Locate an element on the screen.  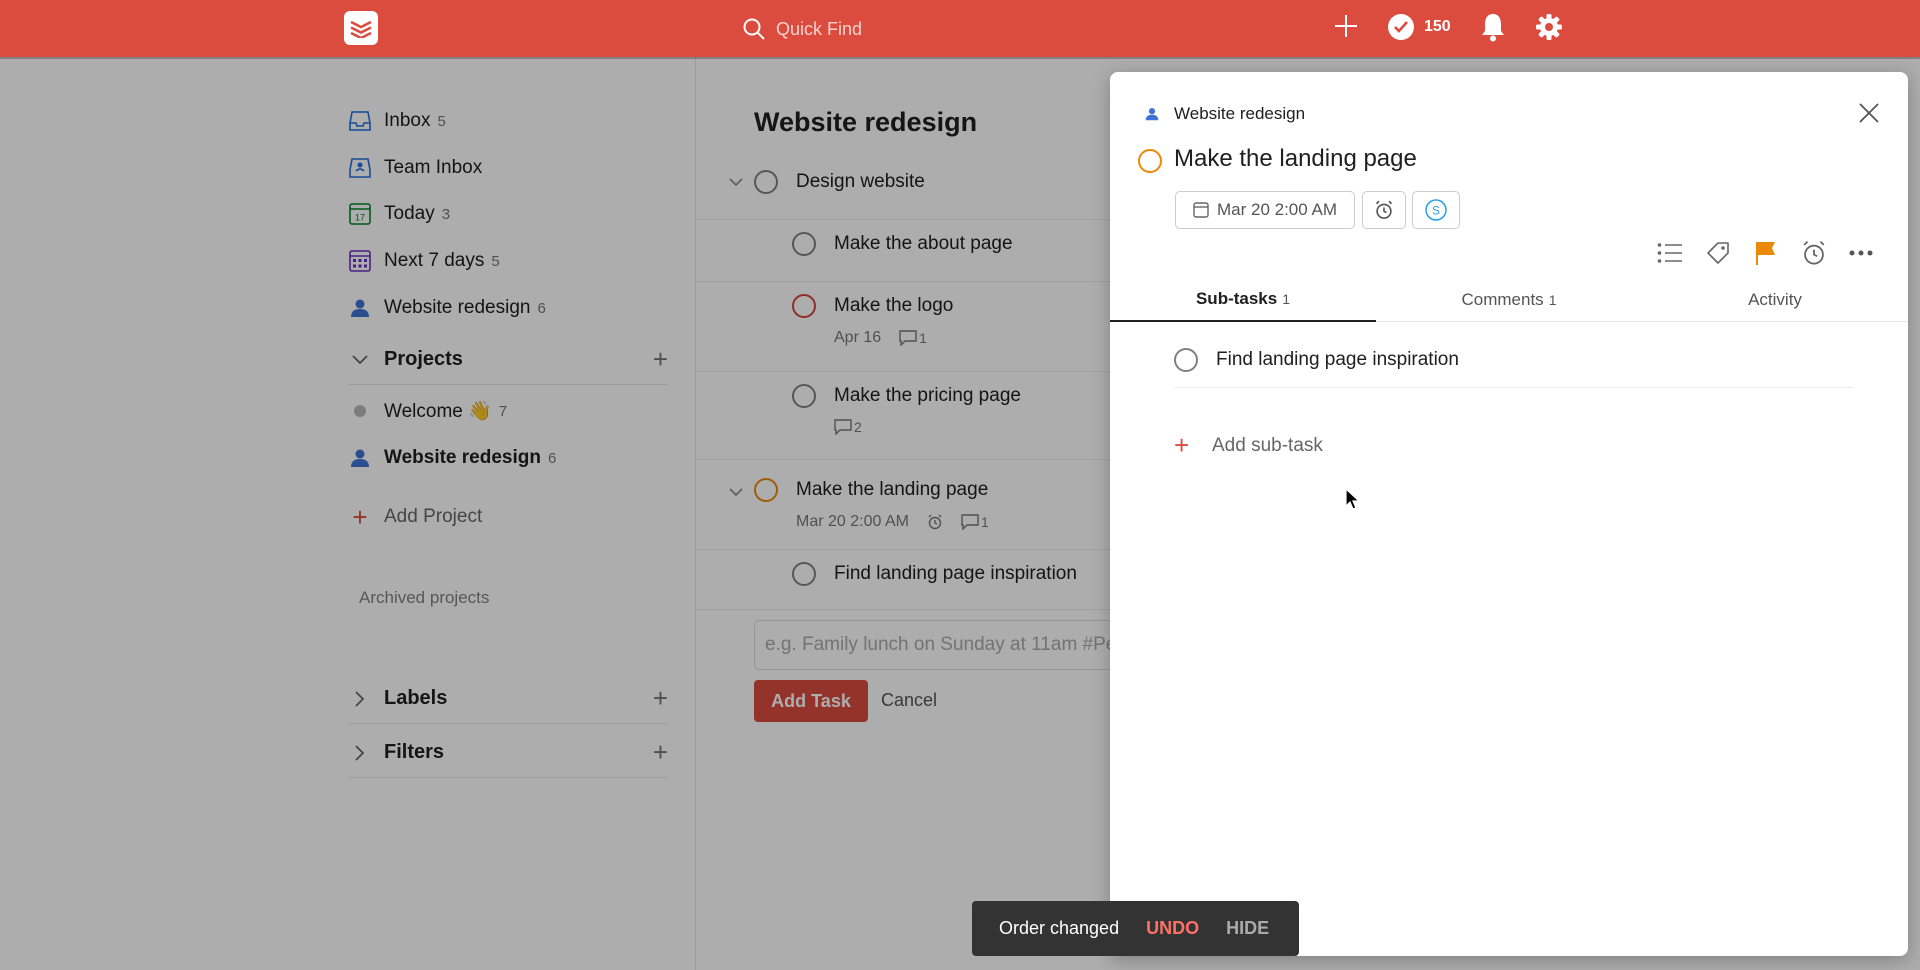
undo-button: UNDO is located at coordinates (1172, 928).